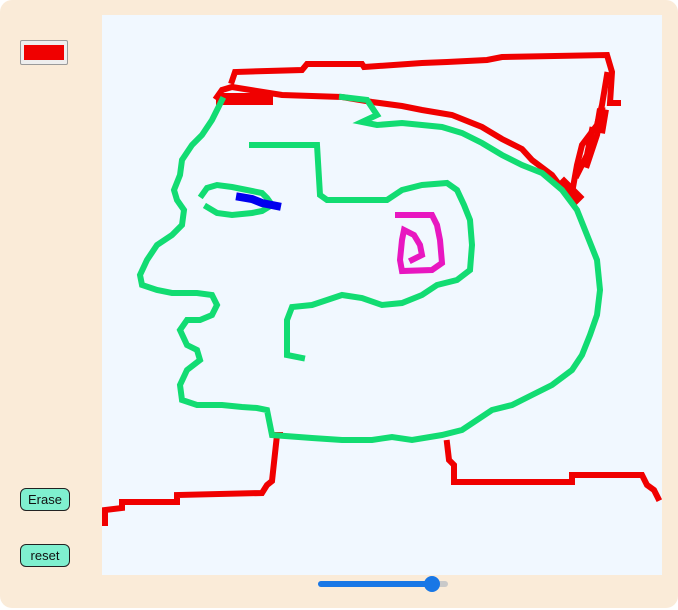  Describe the element at coordinates (45, 555) in the screenshot. I see `reset-button: reset` at that location.